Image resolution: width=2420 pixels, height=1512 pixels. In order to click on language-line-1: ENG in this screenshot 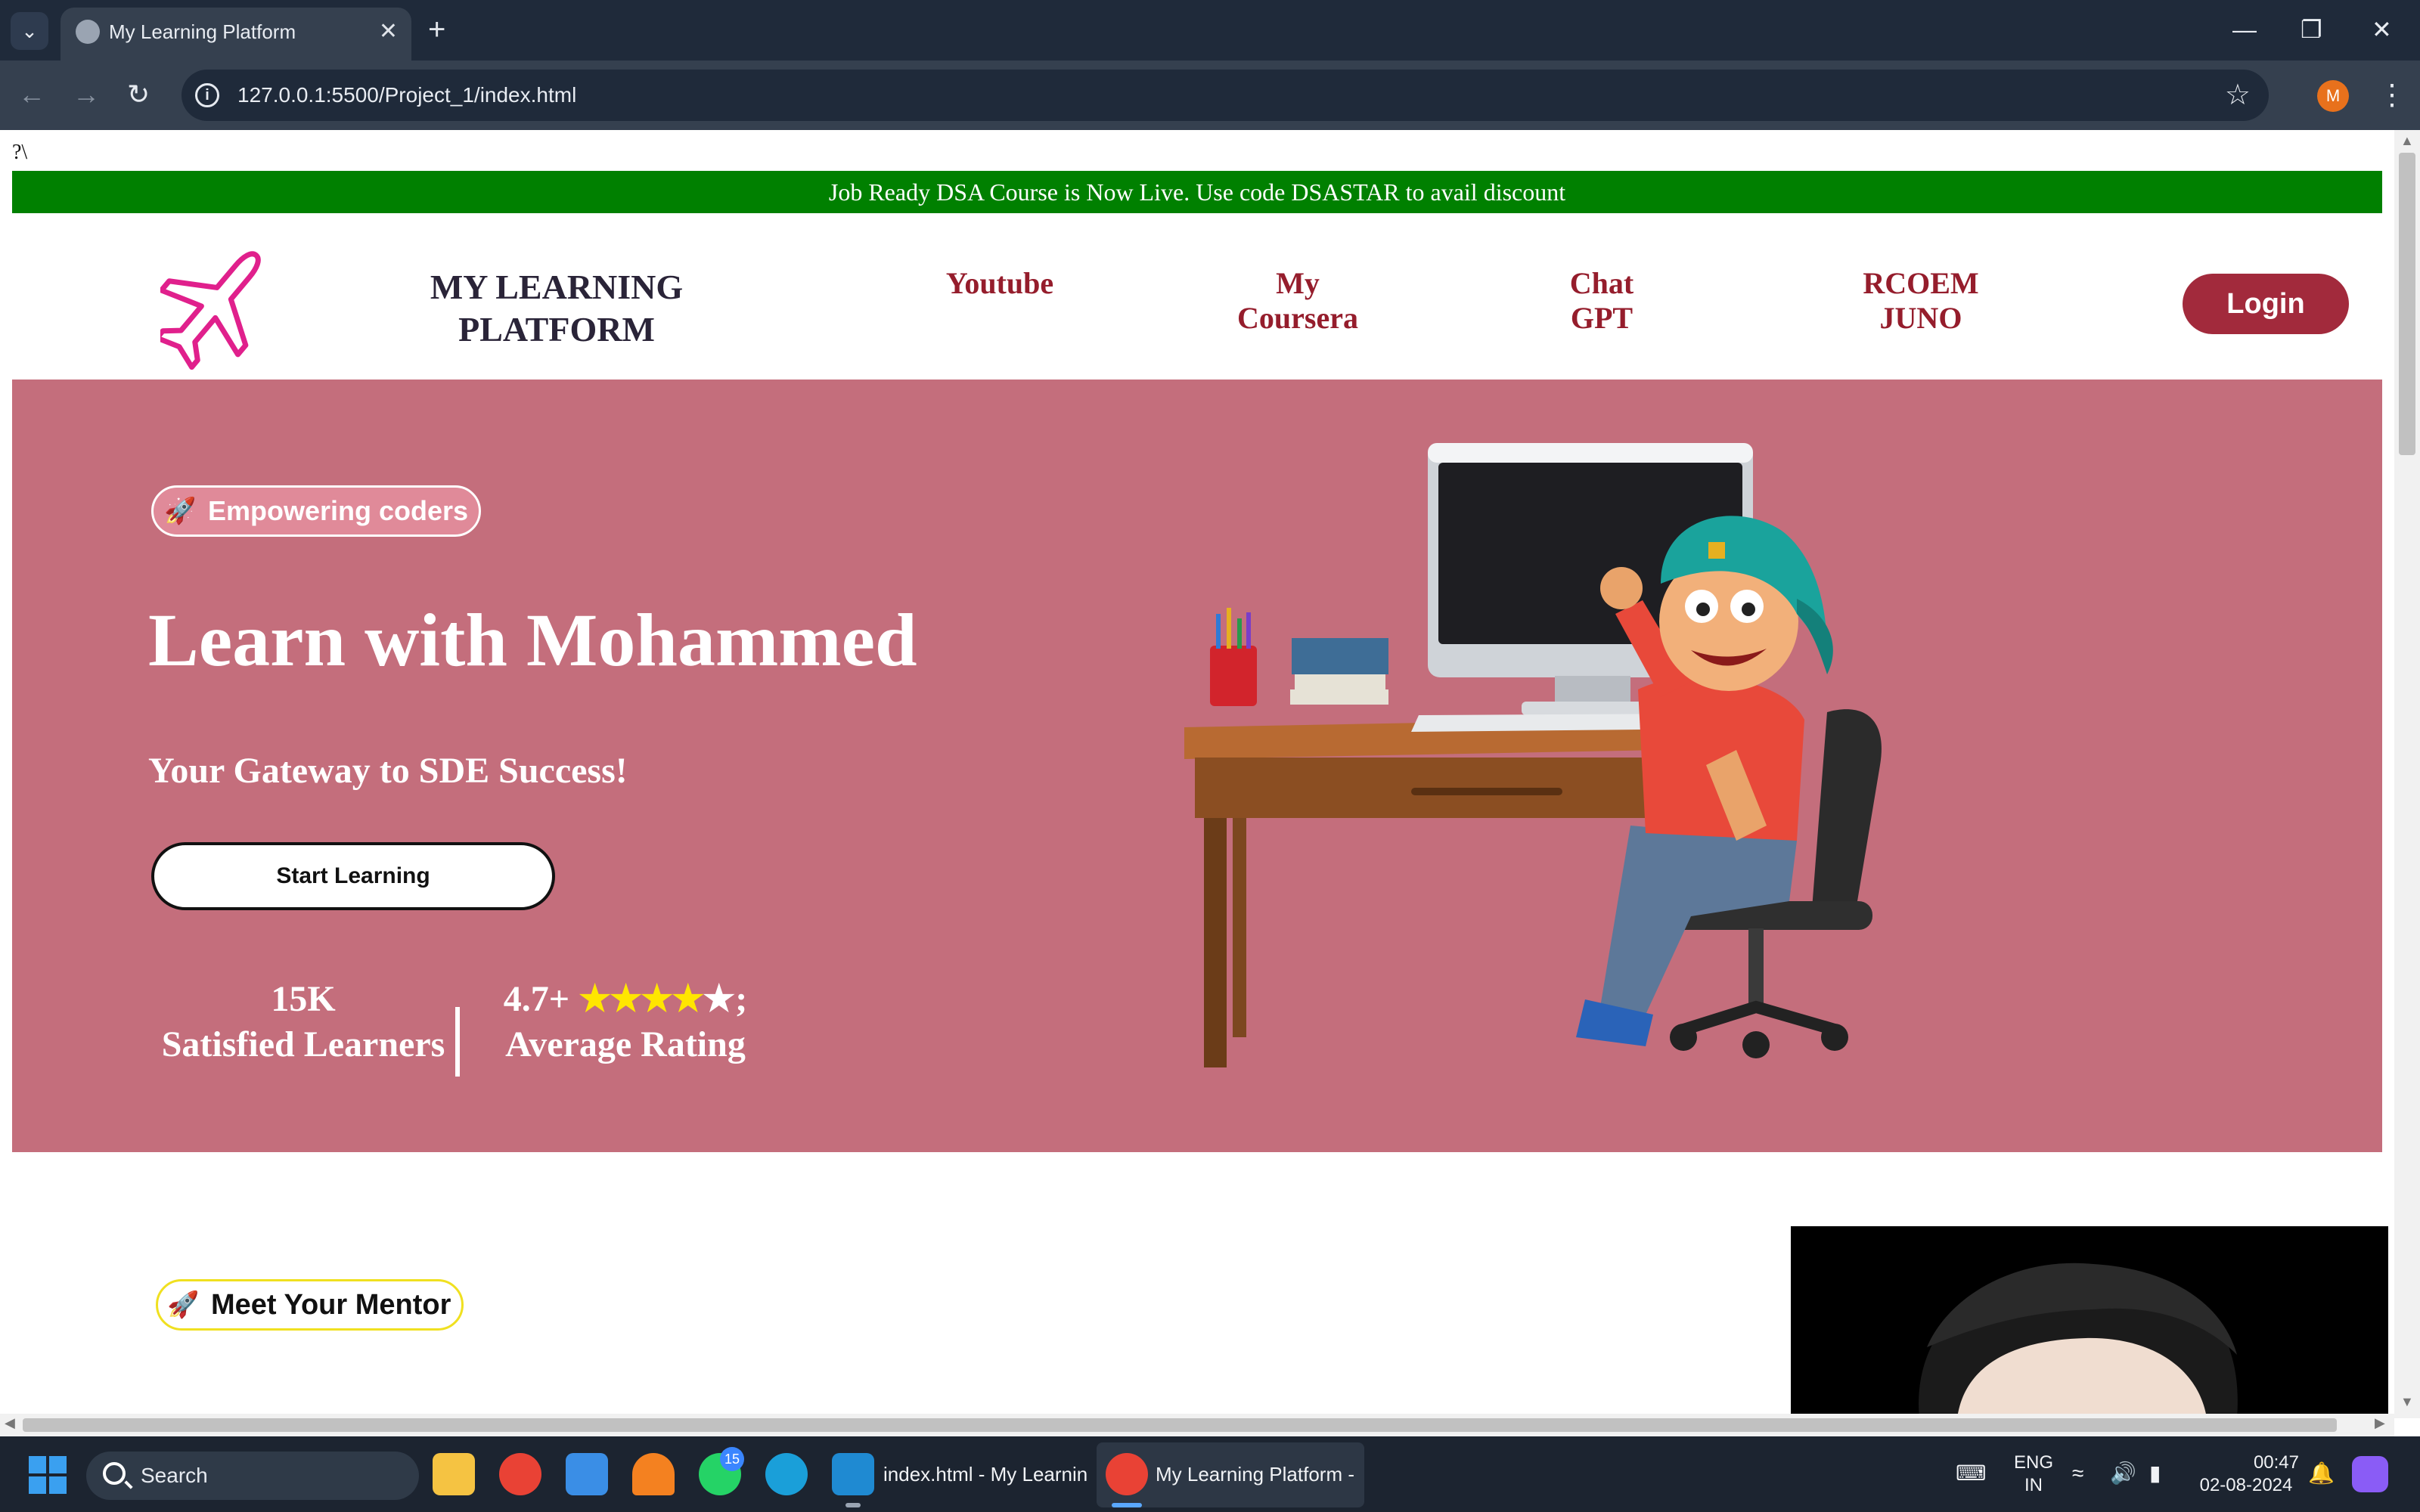, I will do `click(2033, 1462)`.